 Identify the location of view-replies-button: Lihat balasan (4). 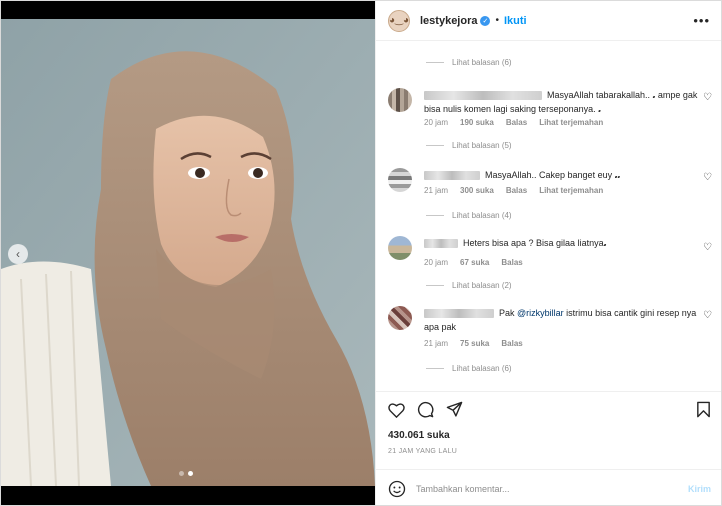
(469, 215).